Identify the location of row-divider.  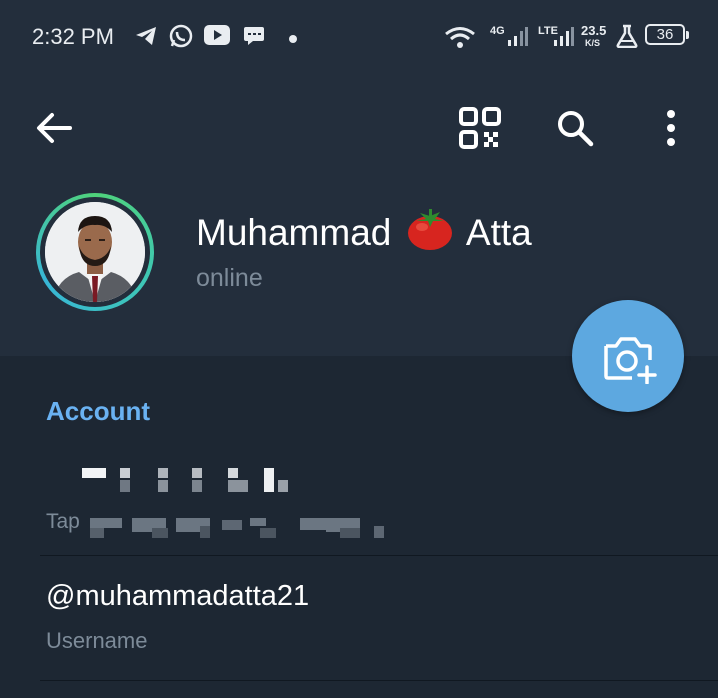
(379, 555).